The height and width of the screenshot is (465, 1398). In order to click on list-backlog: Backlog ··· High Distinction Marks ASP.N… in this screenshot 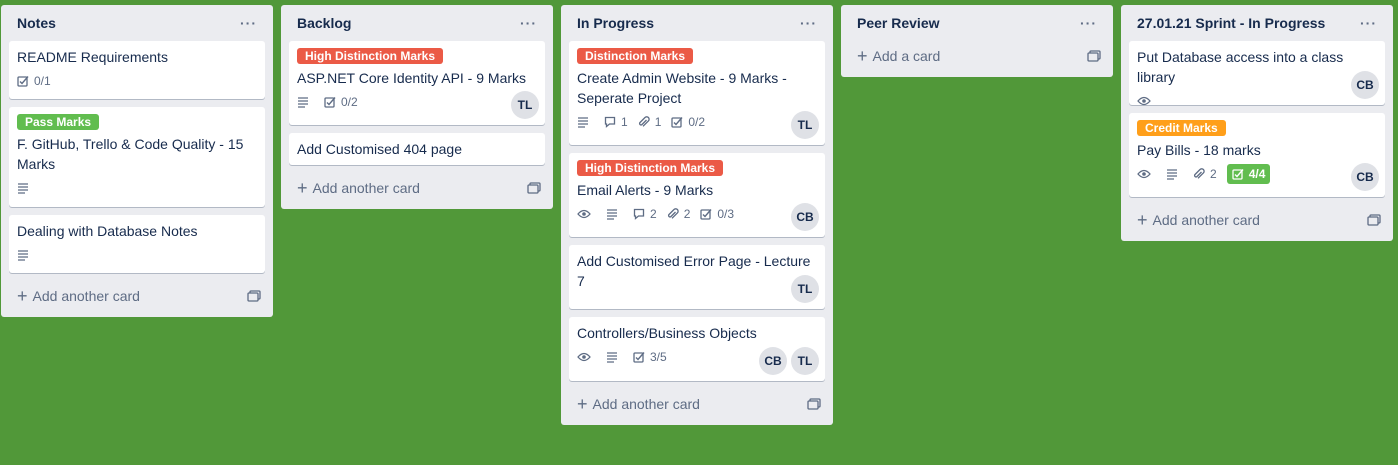, I will do `click(417, 107)`.